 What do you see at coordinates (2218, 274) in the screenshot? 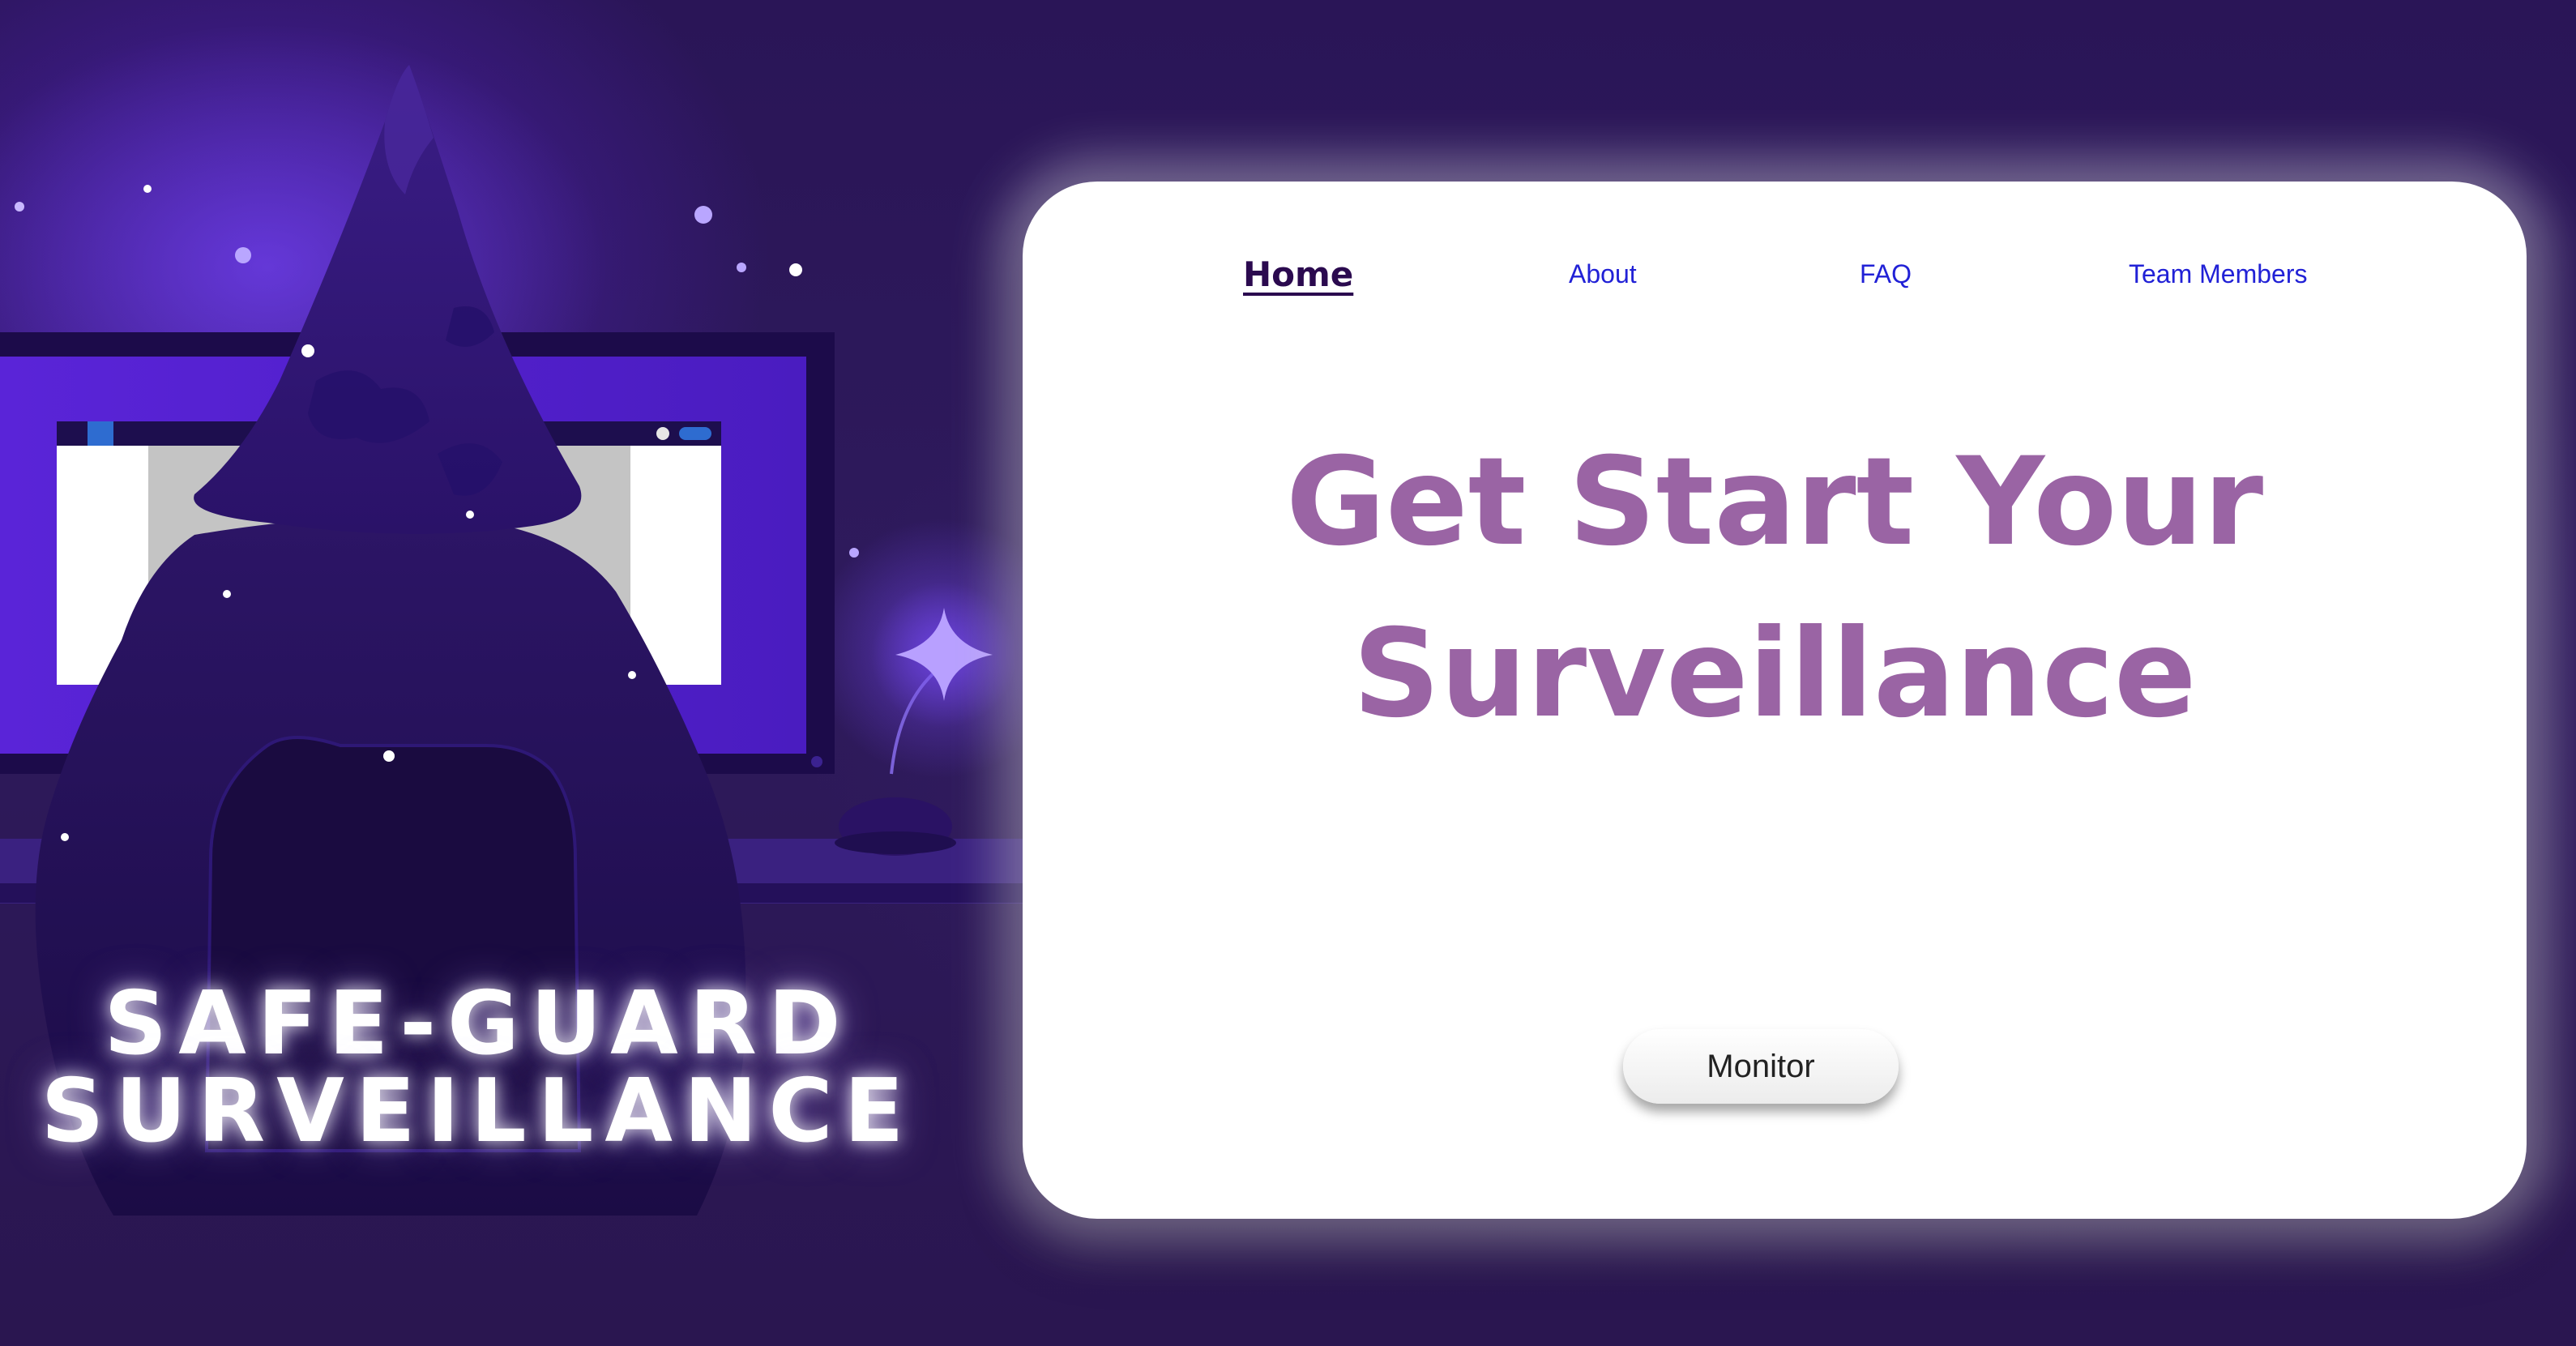
I see `nav-link-team-members: Team Members` at bounding box center [2218, 274].